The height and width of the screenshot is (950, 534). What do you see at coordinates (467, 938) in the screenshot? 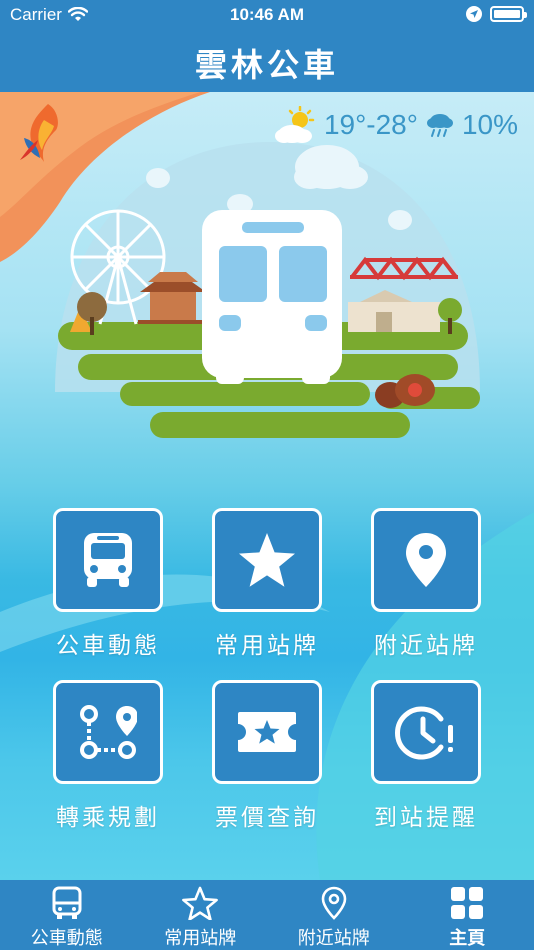
I see `tab-label: 主頁` at bounding box center [467, 938].